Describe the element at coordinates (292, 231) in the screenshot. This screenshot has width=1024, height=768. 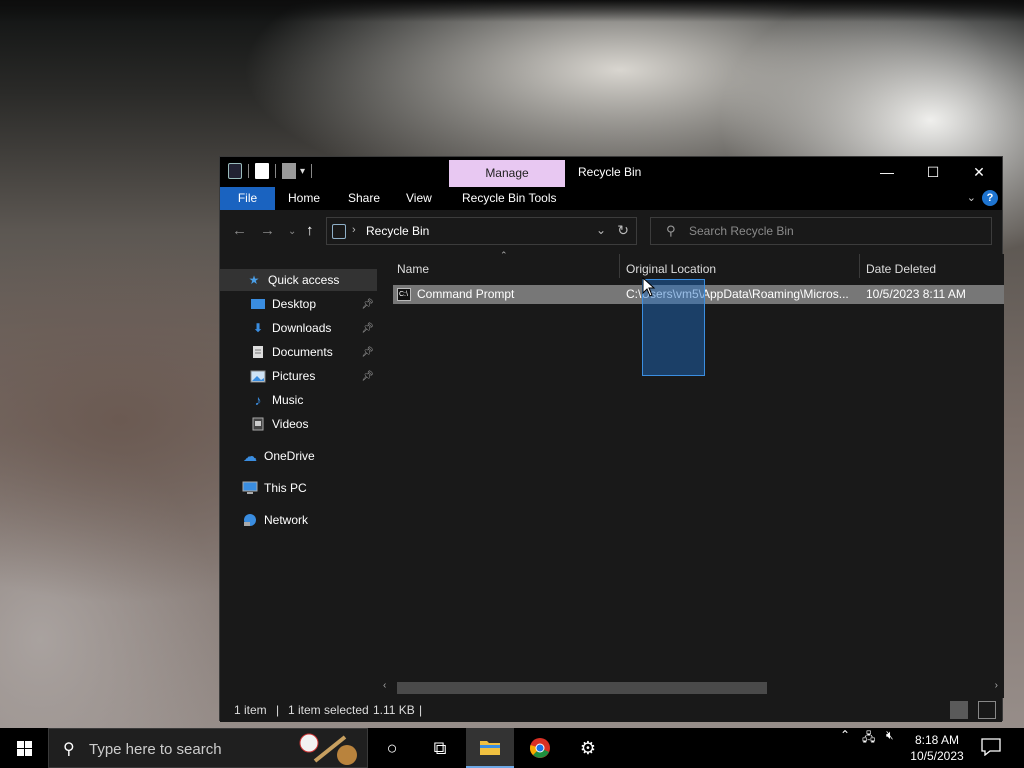
I see `recent-locations-chevron-icon: ⌄` at that location.